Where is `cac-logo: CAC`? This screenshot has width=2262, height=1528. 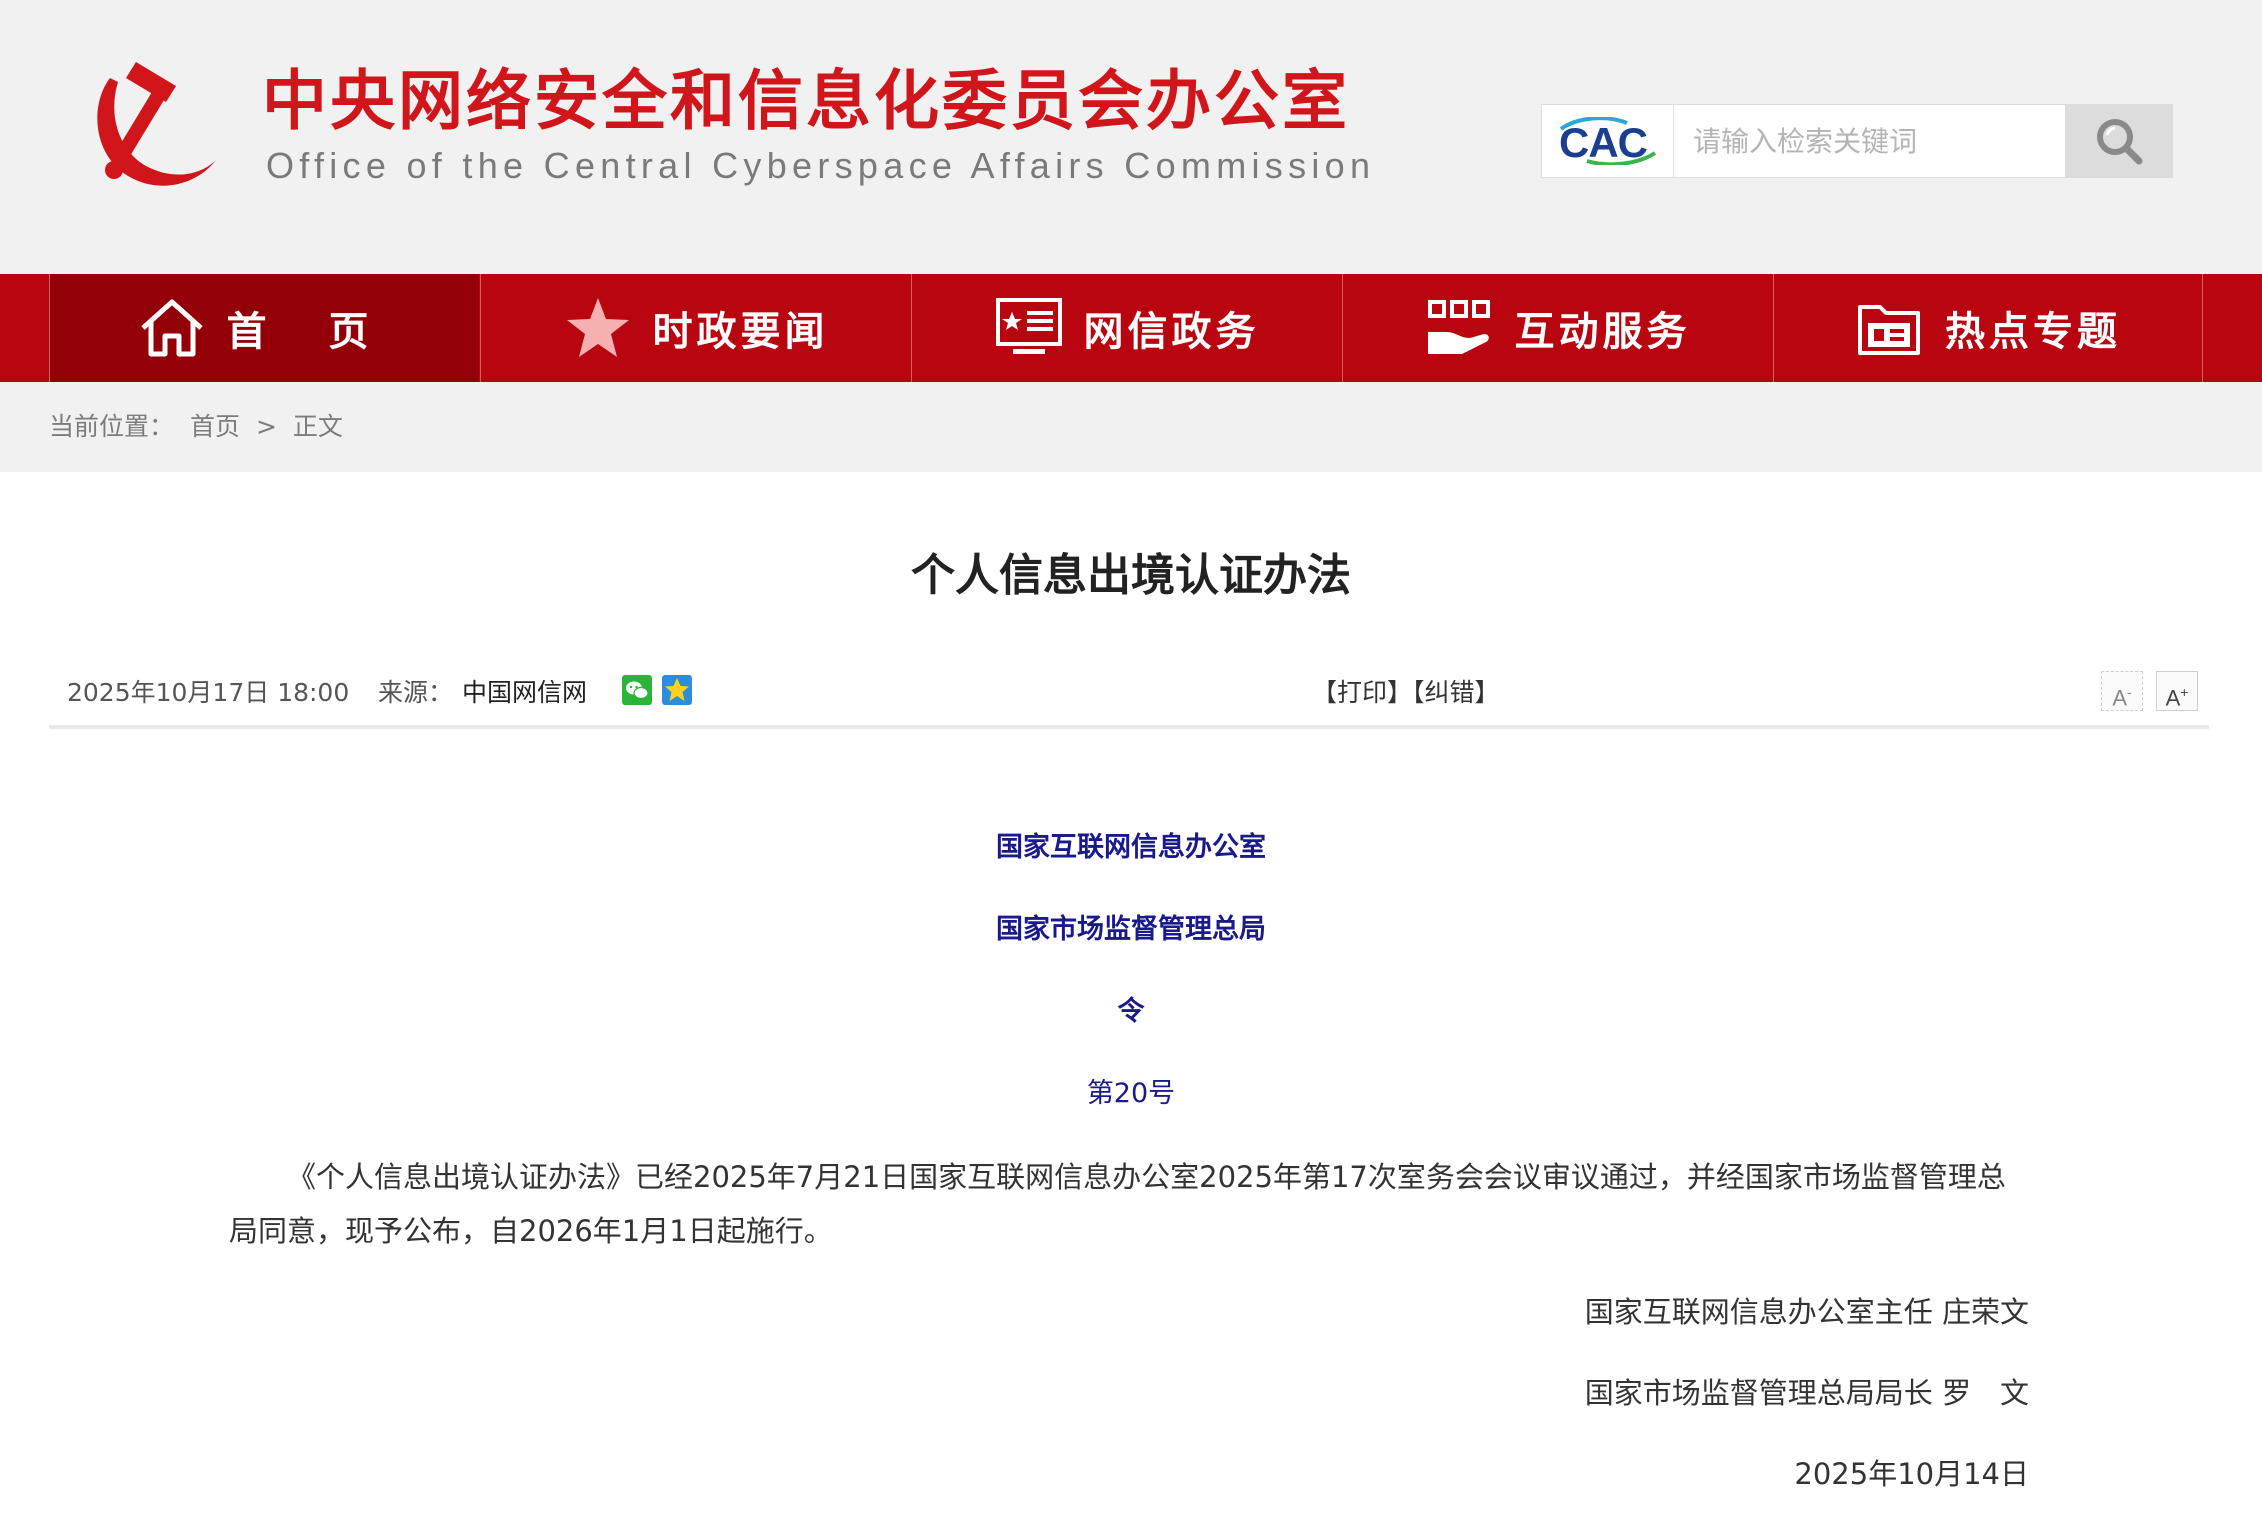
cac-logo: CAC is located at coordinates (1608, 141).